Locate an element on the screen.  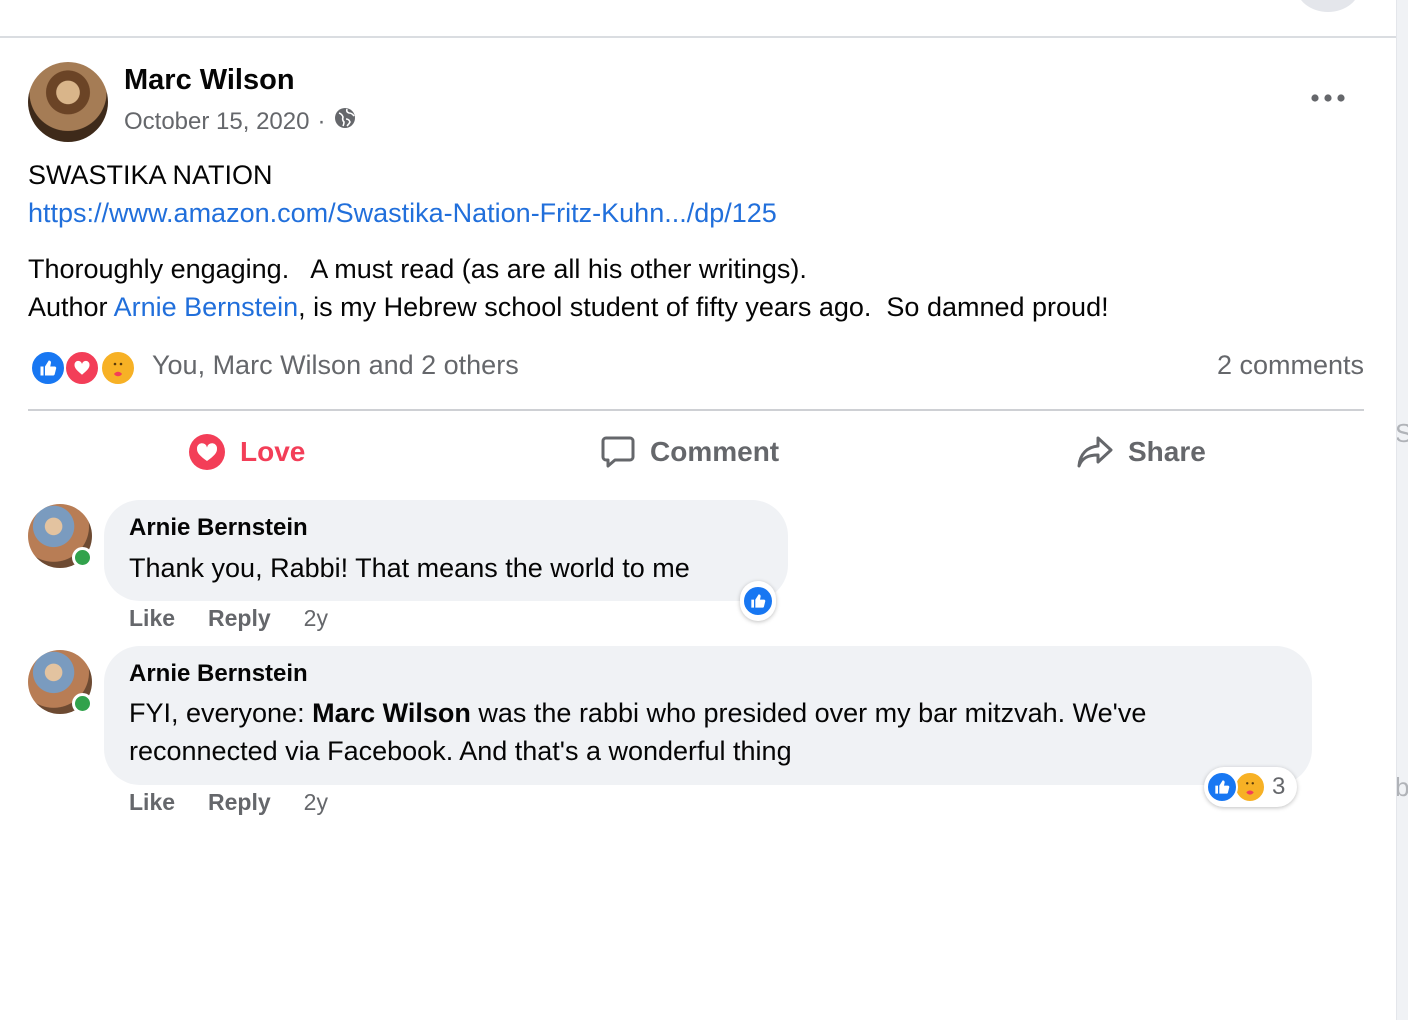
share-button: Share is located at coordinates (1141, 452).